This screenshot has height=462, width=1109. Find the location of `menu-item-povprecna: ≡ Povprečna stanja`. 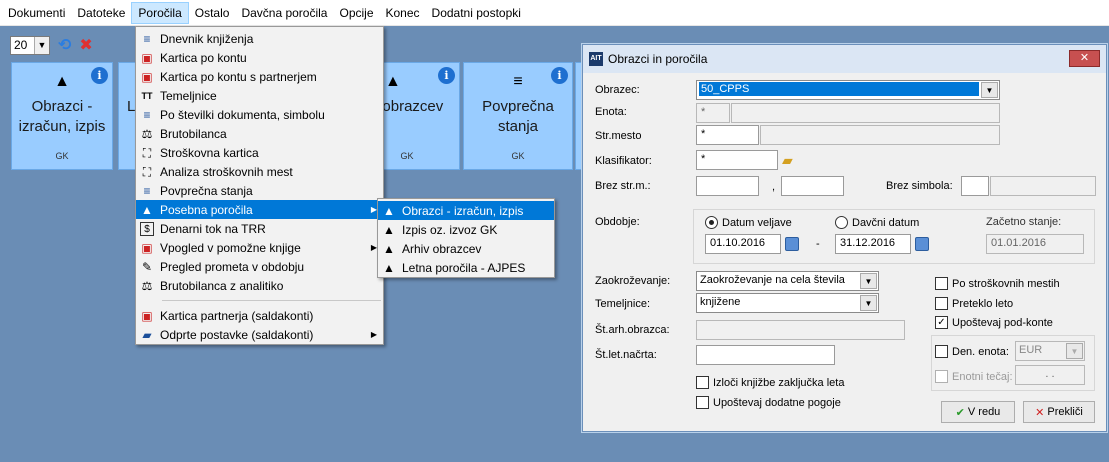

menu-item-povprecna: ≡ Povprečna stanja is located at coordinates (259, 190).